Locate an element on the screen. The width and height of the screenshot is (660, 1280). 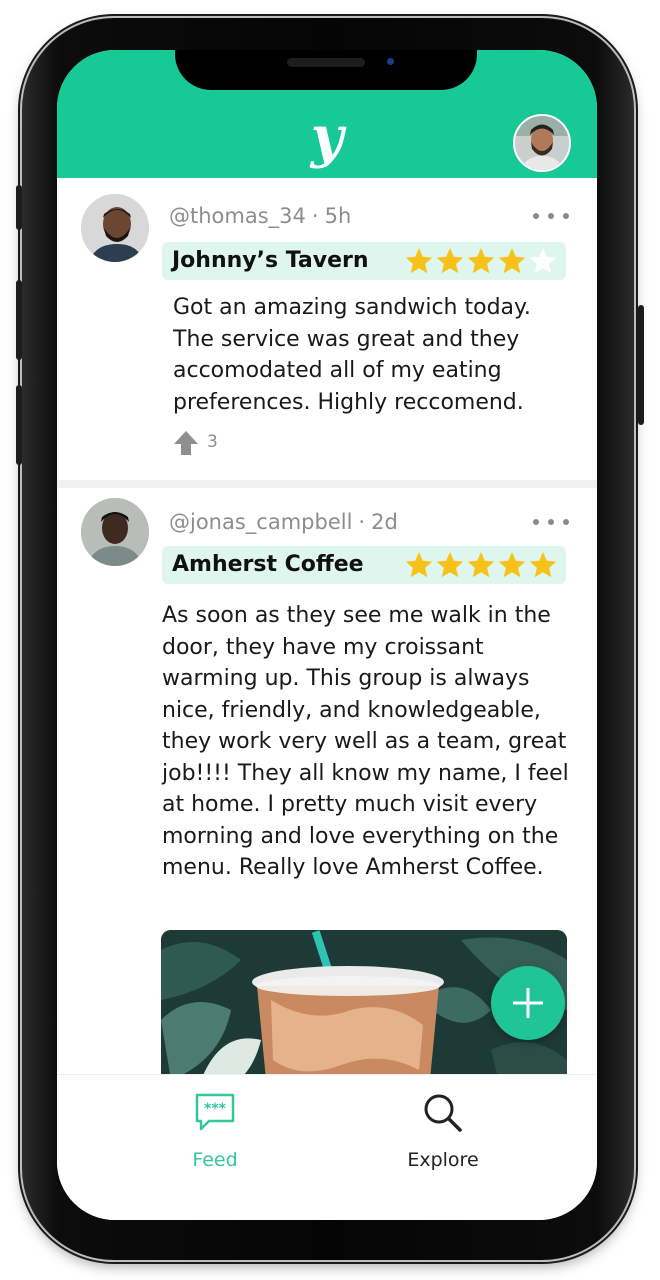
plus-icon is located at coordinates (528, 1003).